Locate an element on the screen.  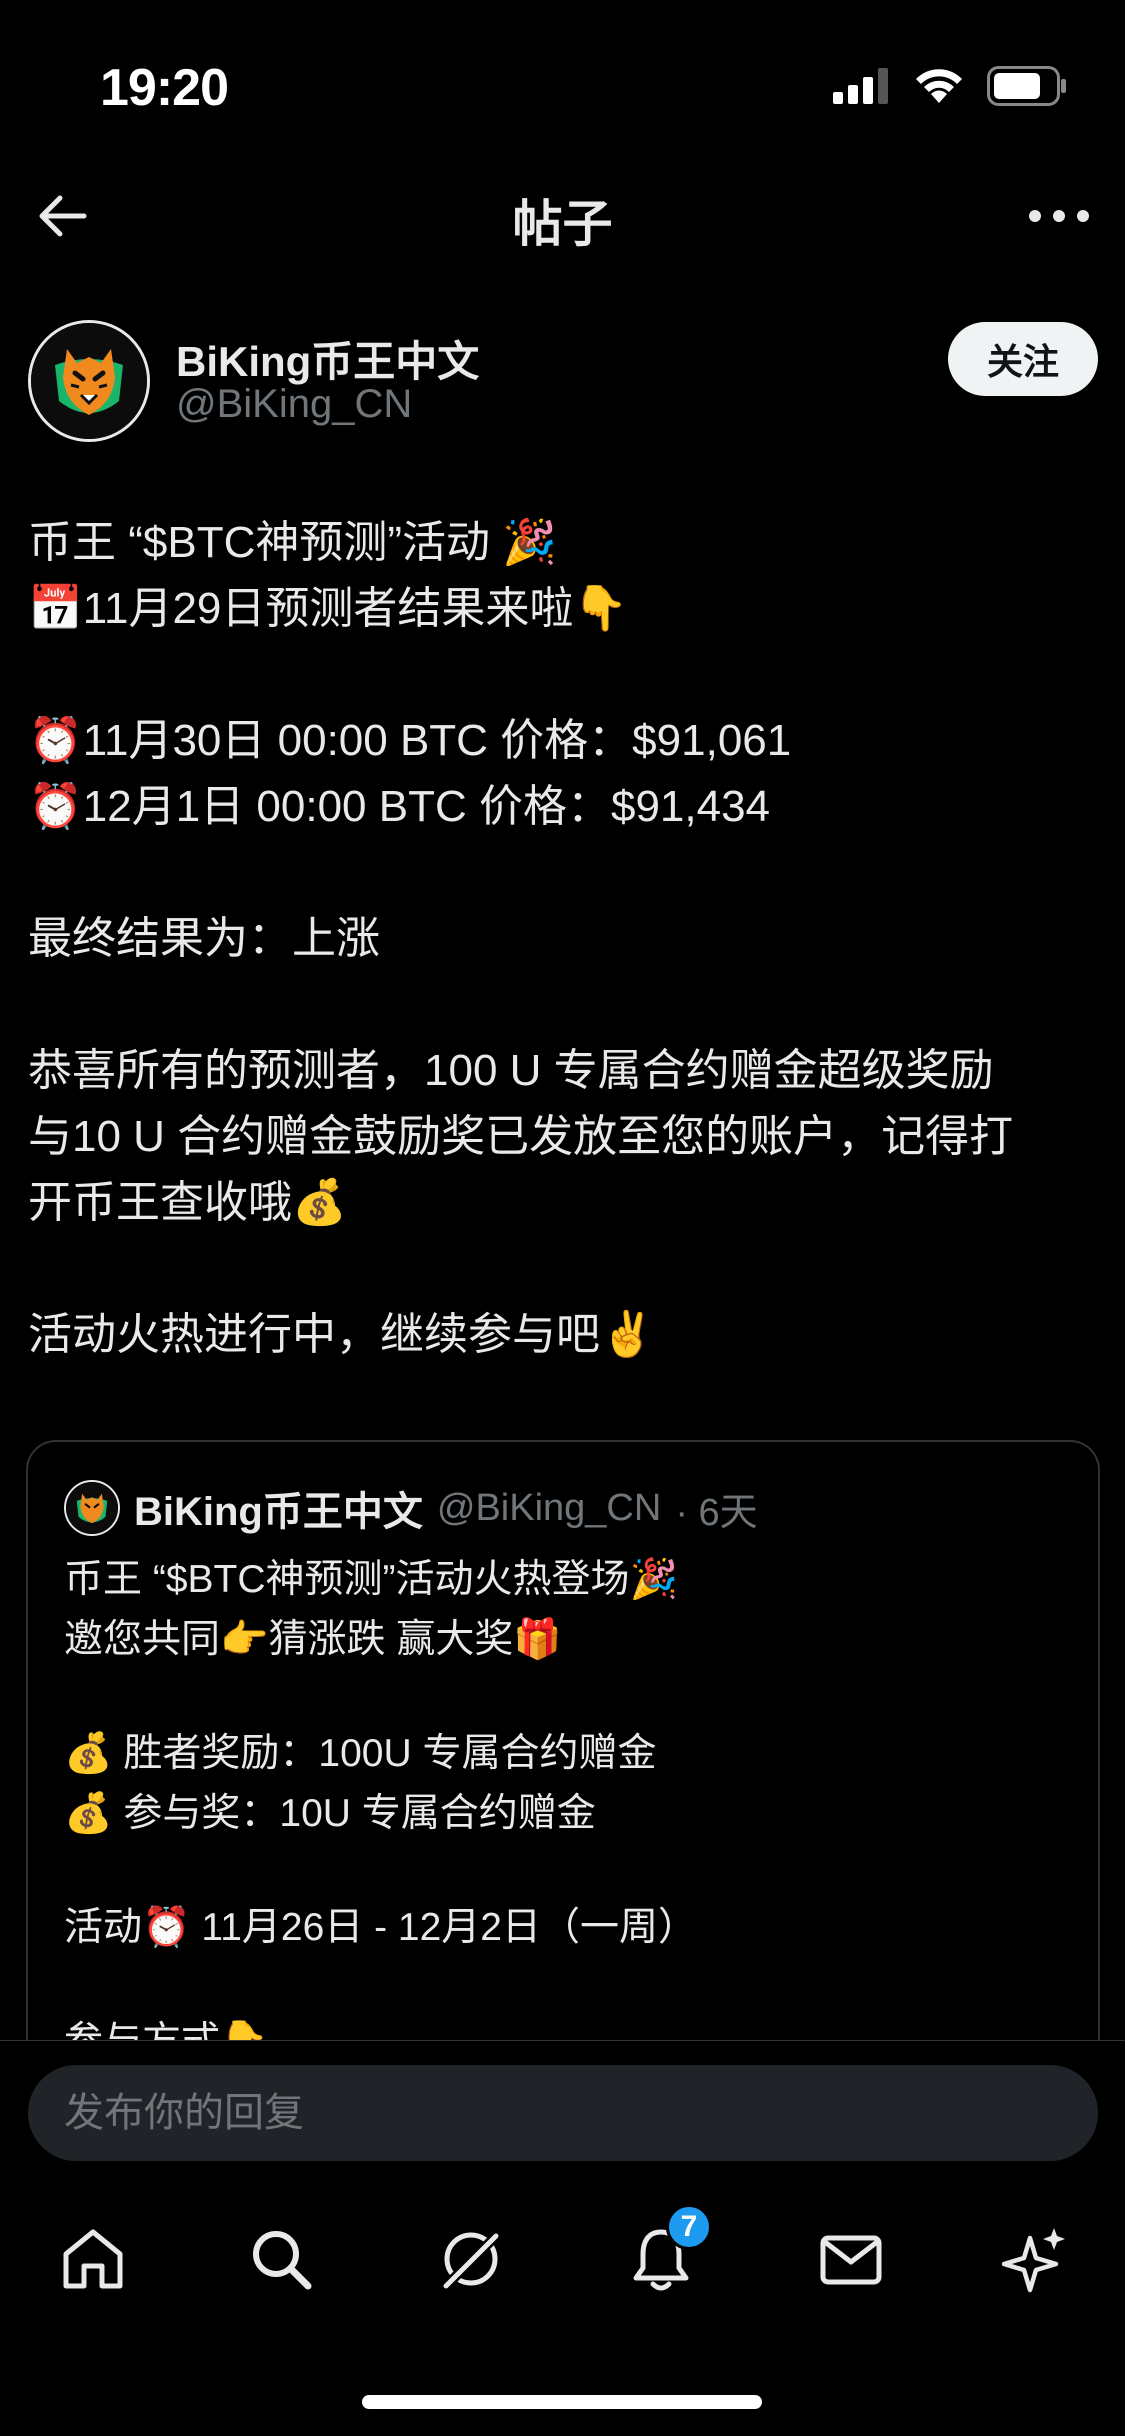
quoted-line: 参与方式👇 is located at coordinates (166, 2031).